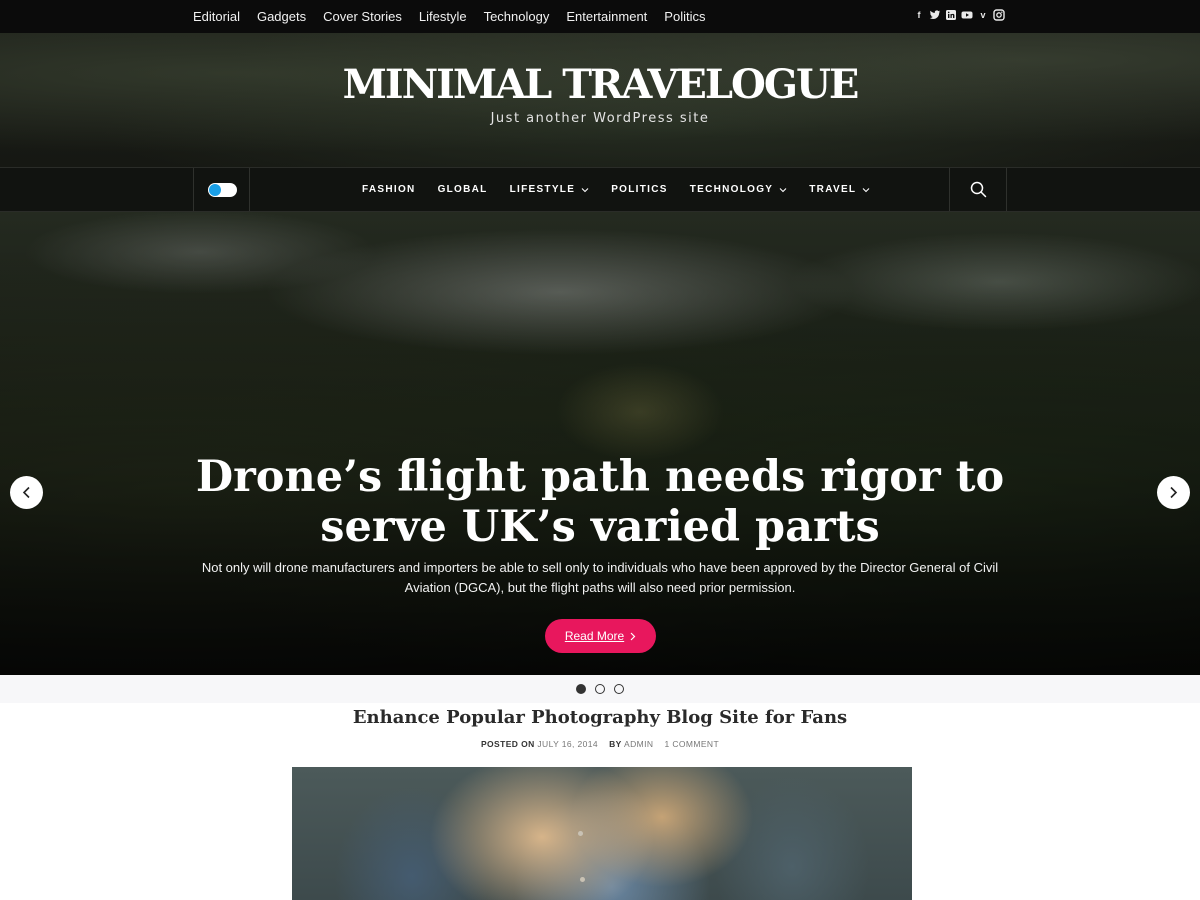  What do you see at coordinates (215, 190) in the screenshot?
I see `toggle-knob` at bounding box center [215, 190].